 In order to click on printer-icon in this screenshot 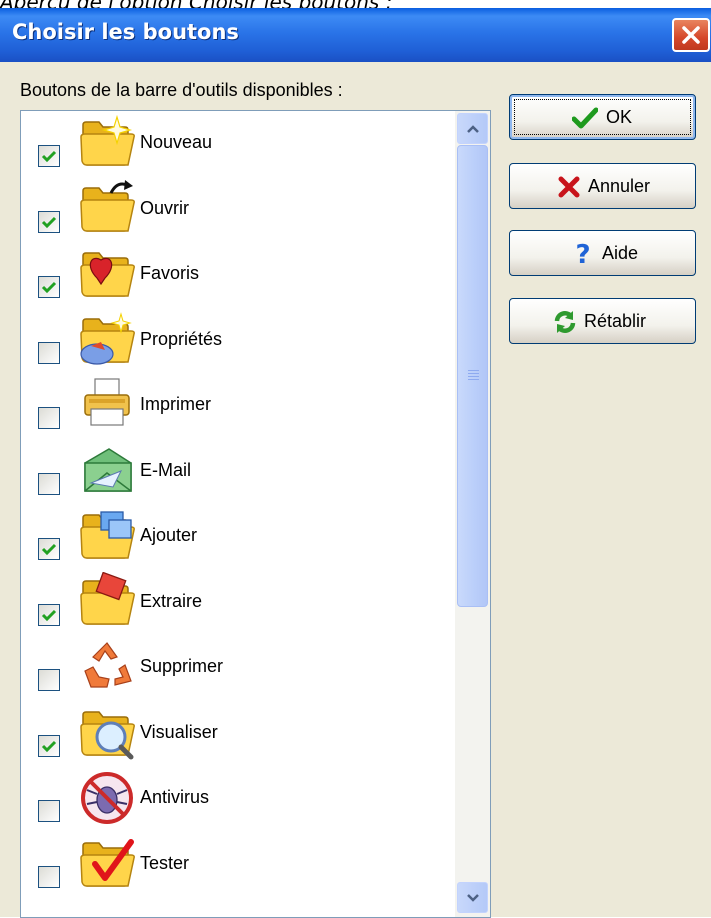, I will do `click(107, 402)`.